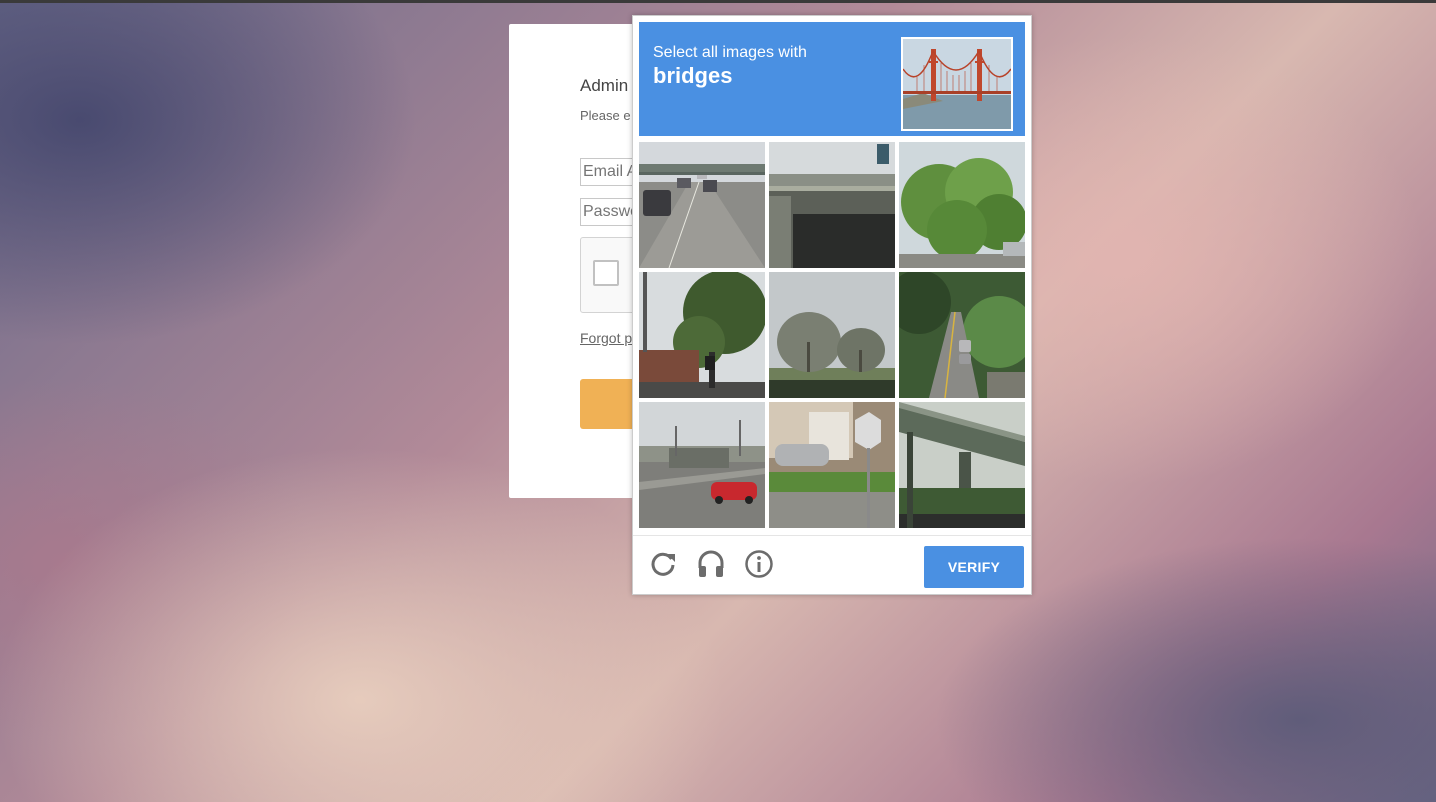 This screenshot has width=1436, height=802. I want to click on captcha-tile-street-corner-trees, so click(702, 335).